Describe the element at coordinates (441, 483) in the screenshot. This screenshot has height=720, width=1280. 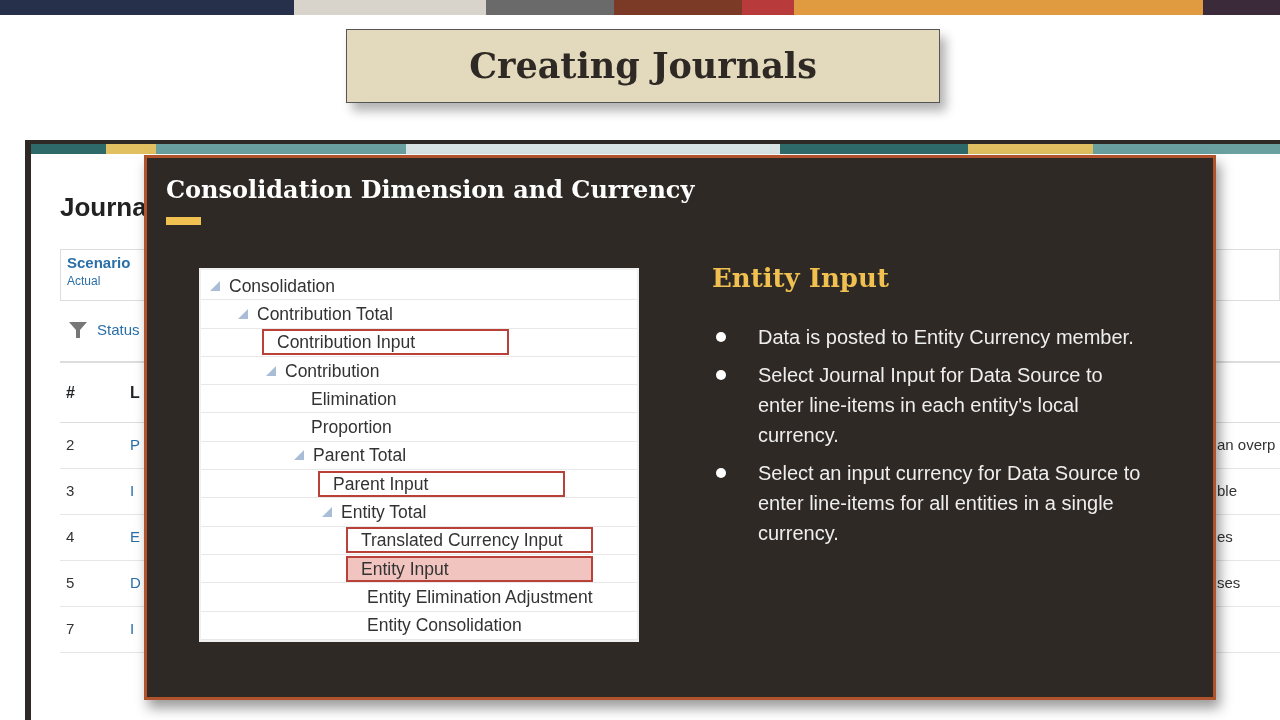
I see `tree-item: Parent Input` at that location.